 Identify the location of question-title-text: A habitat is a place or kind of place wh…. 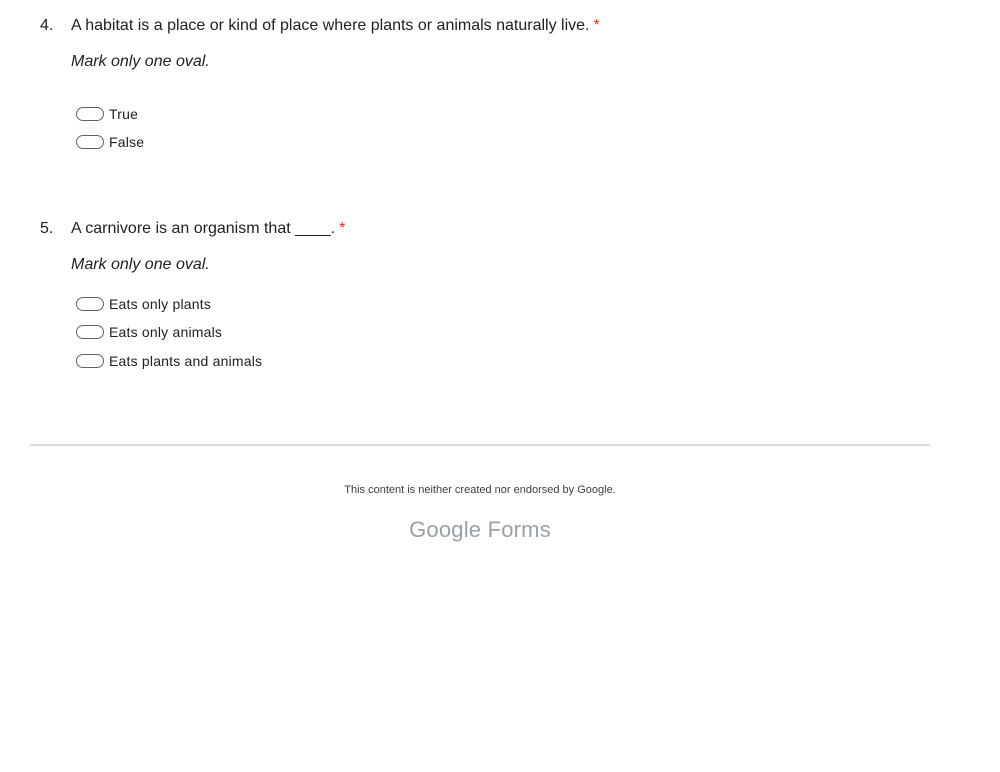
(330, 25).